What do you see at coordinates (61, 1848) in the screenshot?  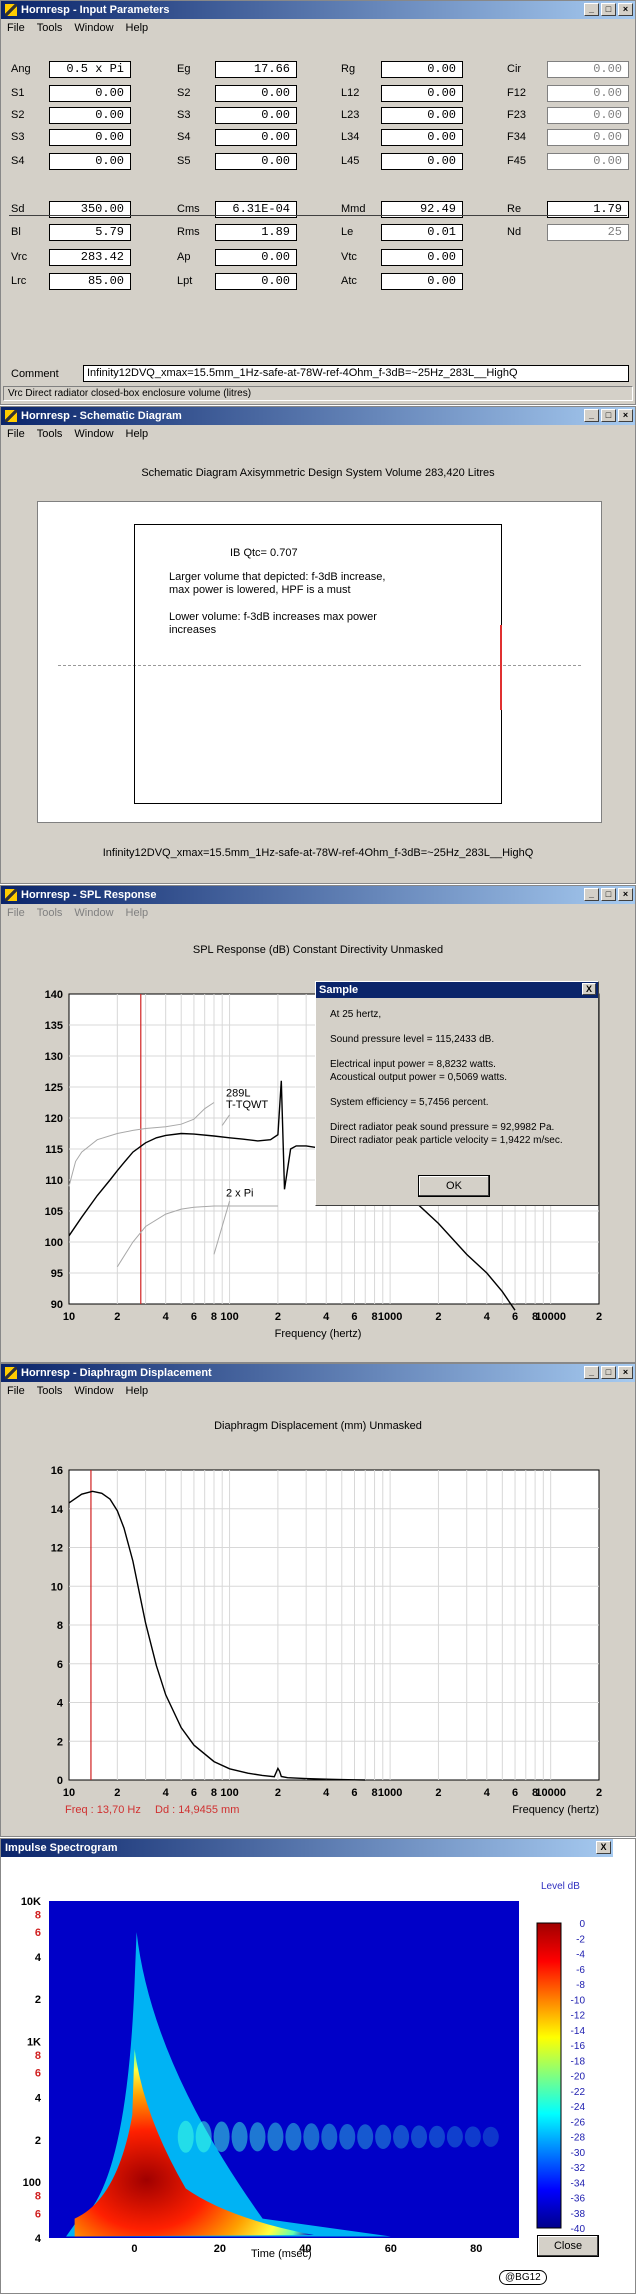 I see `spectro-window-title: Impulse Spectrogram` at bounding box center [61, 1848].